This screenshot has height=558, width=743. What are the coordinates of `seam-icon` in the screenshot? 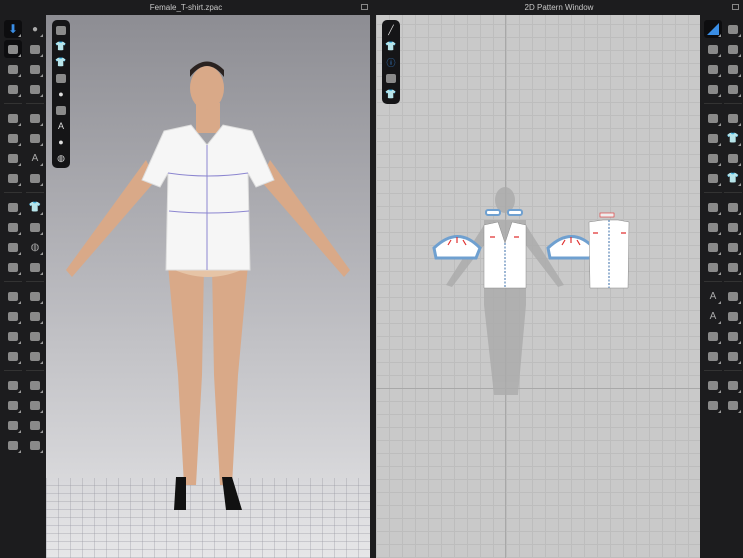 It's located at (733, 247).